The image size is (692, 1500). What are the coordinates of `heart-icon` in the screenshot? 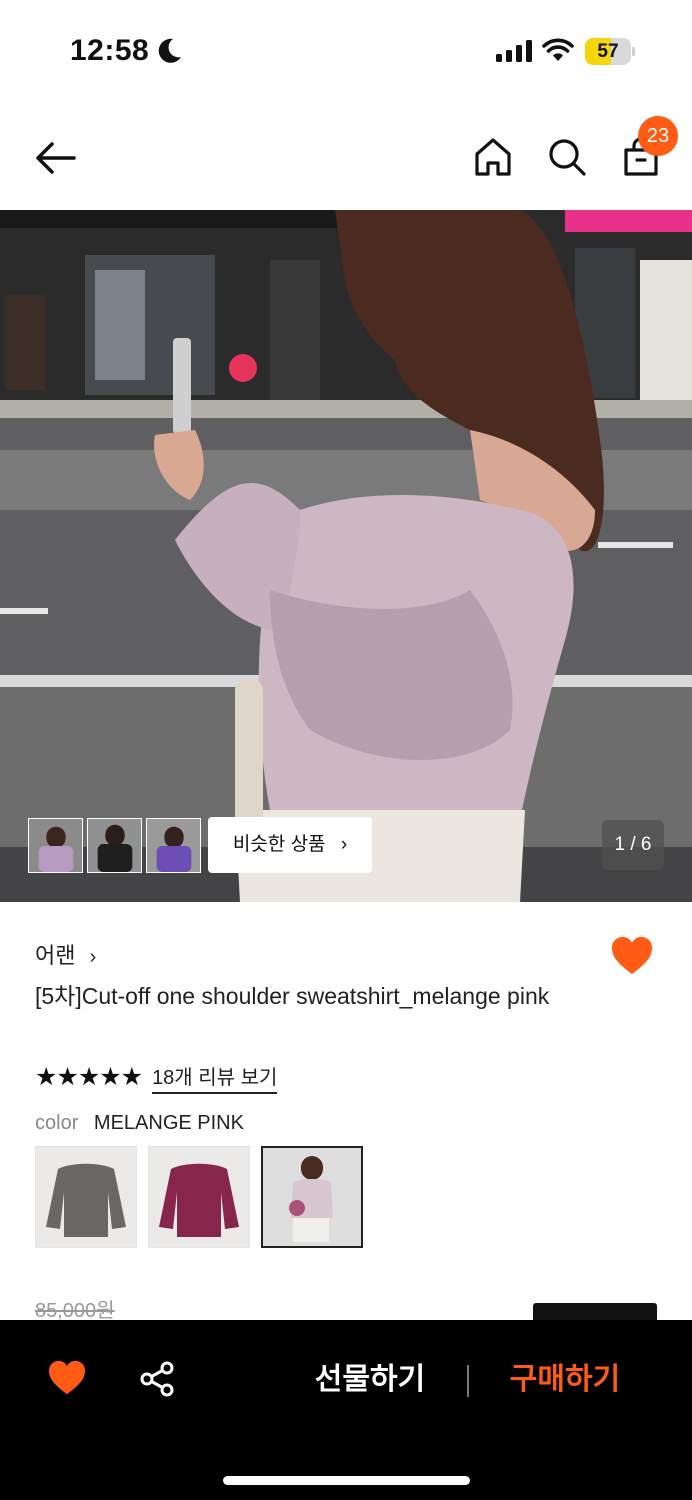 It's located at (632, 956).